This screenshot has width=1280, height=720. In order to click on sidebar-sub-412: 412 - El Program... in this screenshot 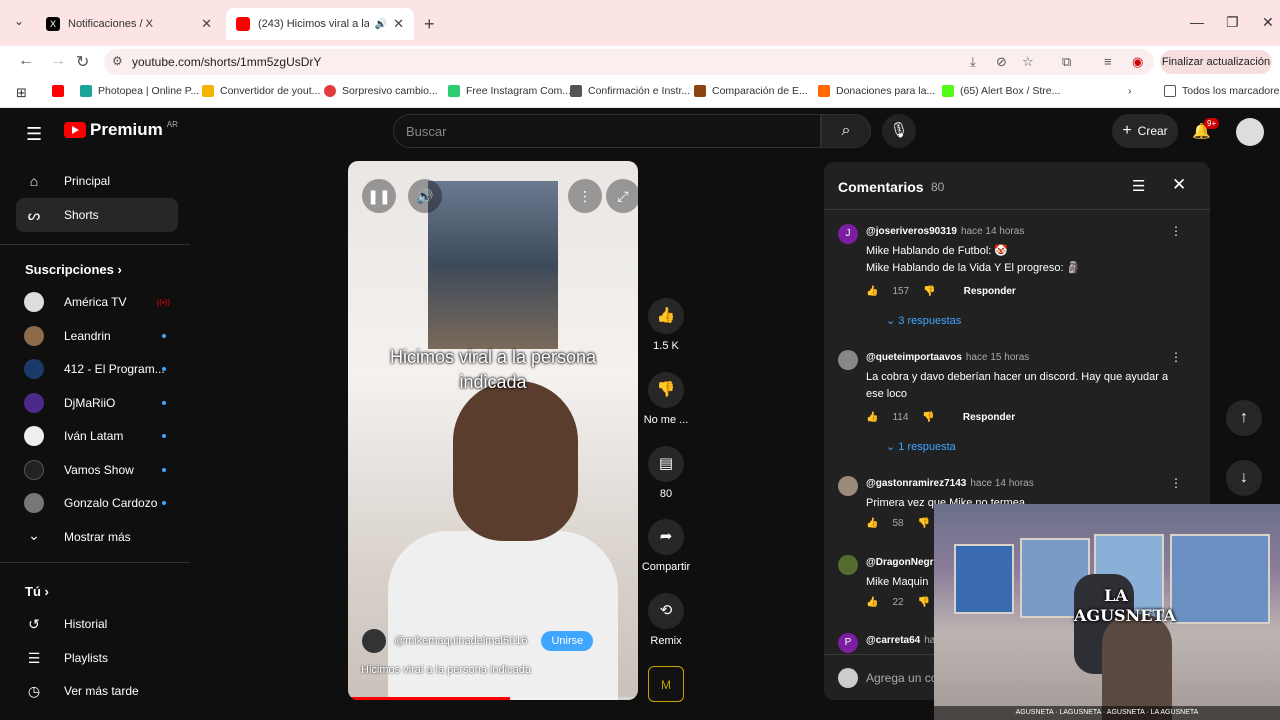, I will do `click(97, 369)`.